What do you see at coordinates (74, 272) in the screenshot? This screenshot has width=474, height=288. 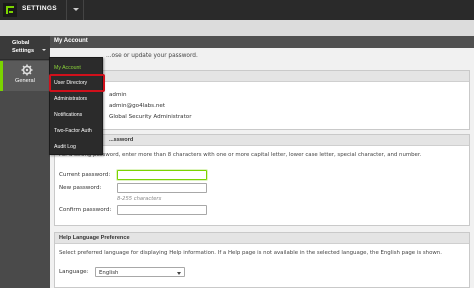 I see `language-label: Language:` at bounding box center [74, 272].